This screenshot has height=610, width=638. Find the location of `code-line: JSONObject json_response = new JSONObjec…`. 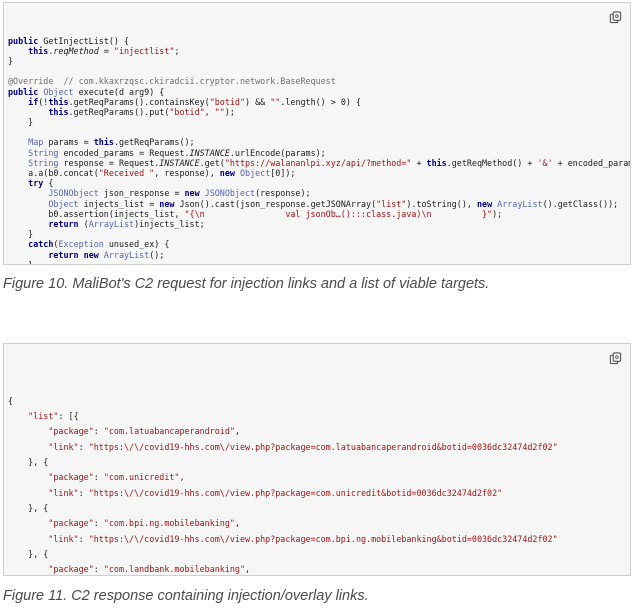

code-line: JSONObject json_response = new JSONObjec… is located at coordinates (179, 193).